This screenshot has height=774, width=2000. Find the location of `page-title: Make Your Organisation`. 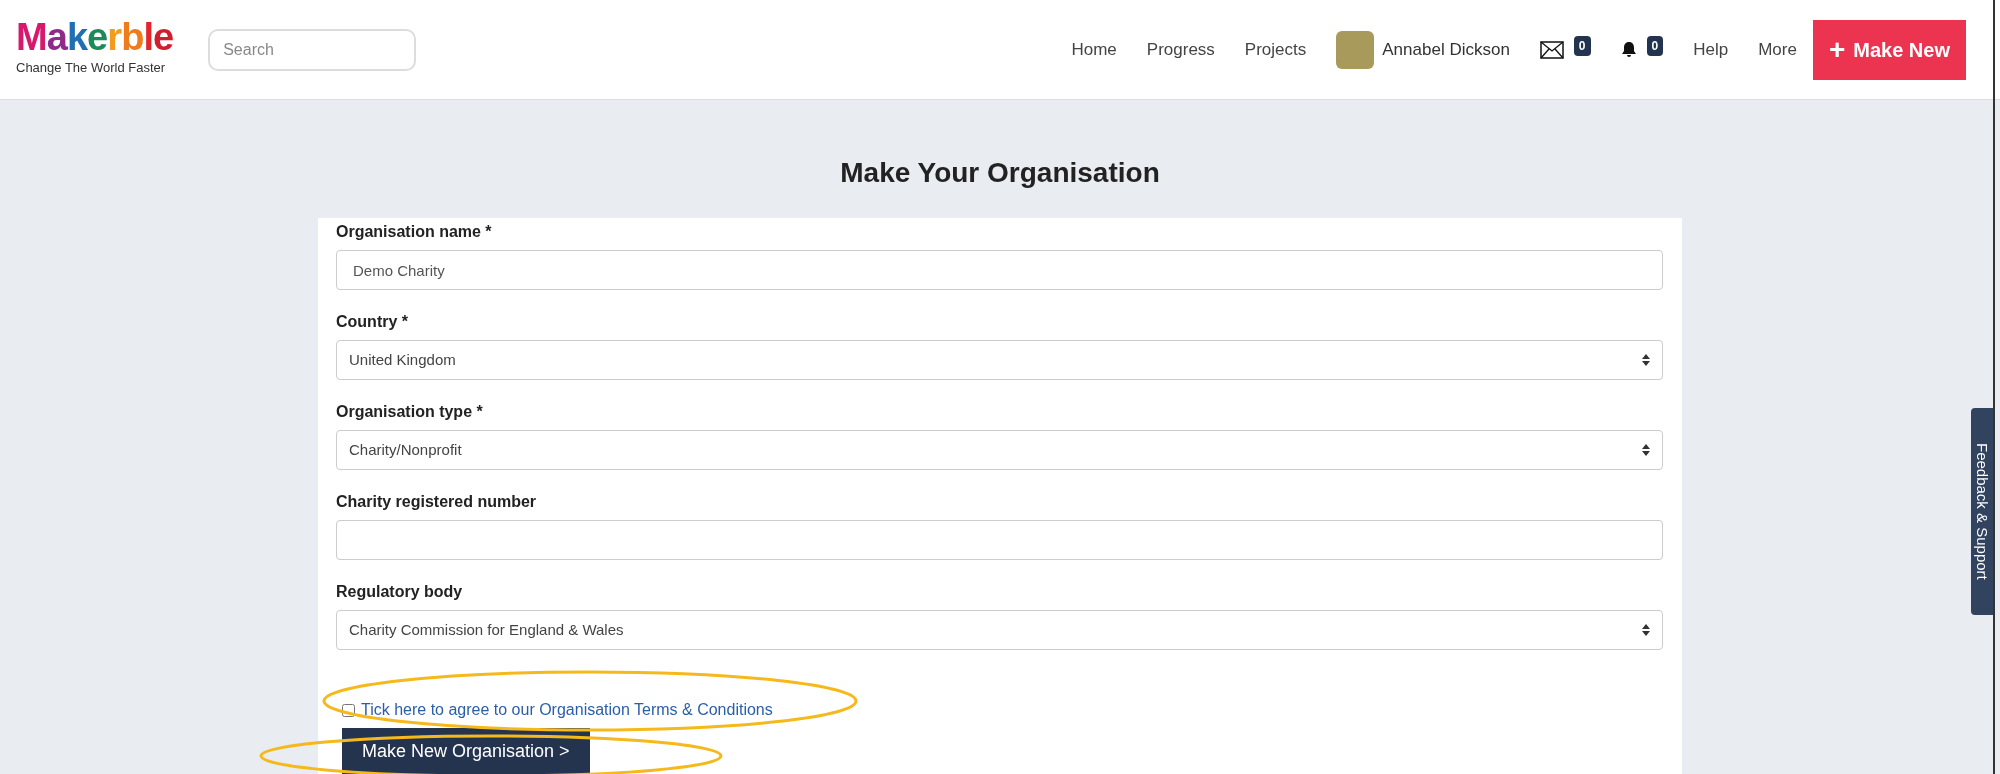

page-title: Make Your Organisation is located at coordinates (1000, 173).